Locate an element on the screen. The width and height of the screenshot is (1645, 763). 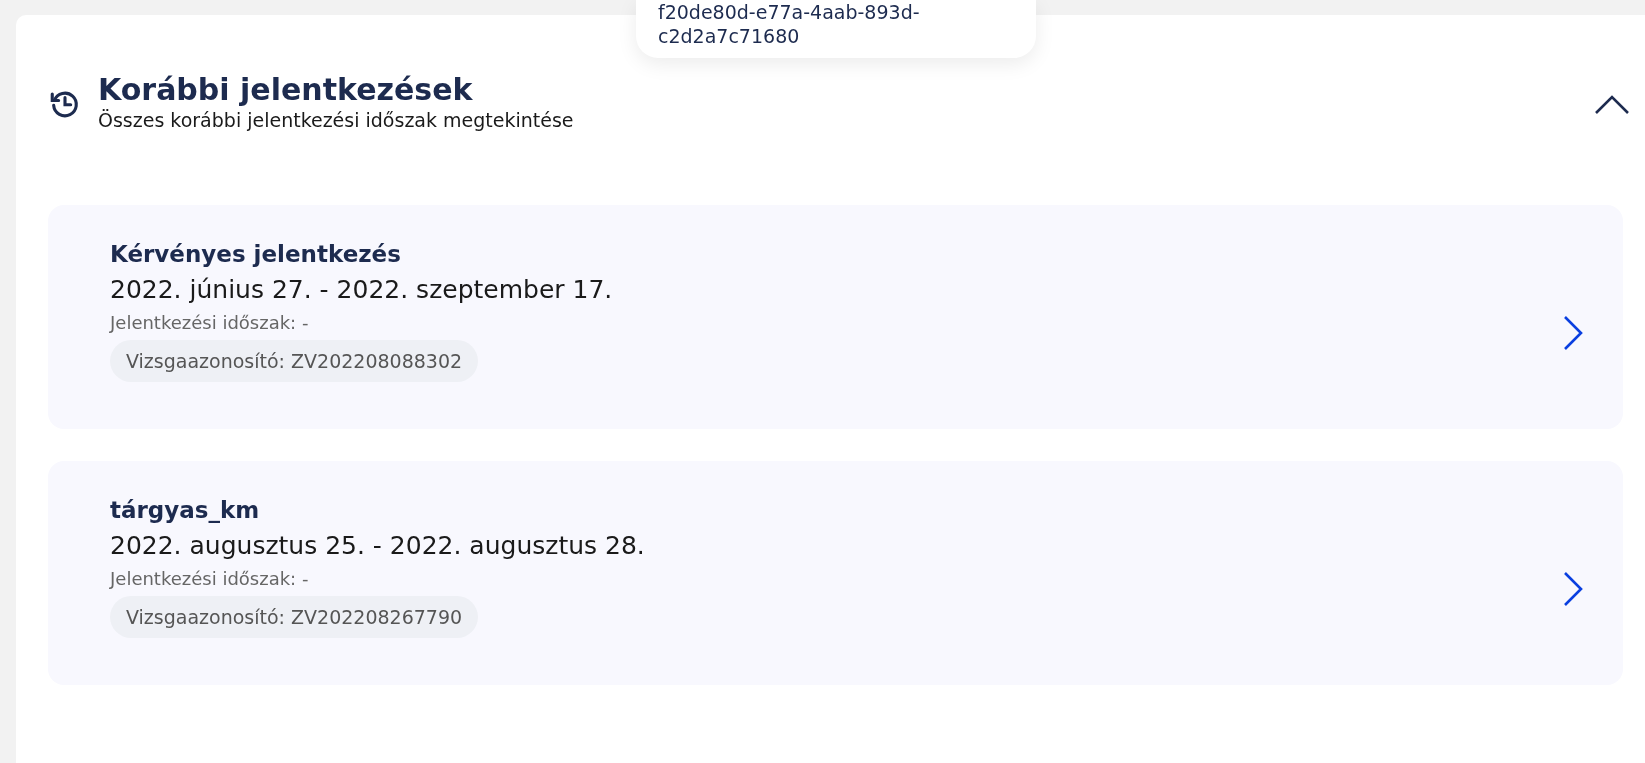
section-subtitle: Összes korábbi jelentkezési időszak megtekintése is located at coordinates (336, 120).